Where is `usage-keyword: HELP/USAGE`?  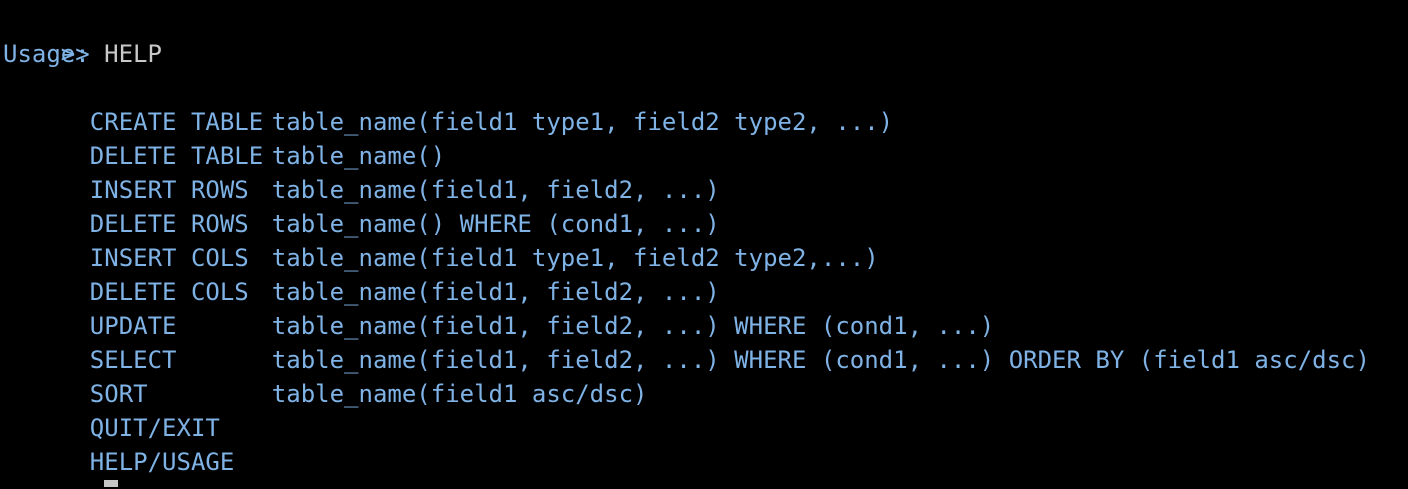
usage-keyword: HELP/USAGE is located at coordinates (162, 462).